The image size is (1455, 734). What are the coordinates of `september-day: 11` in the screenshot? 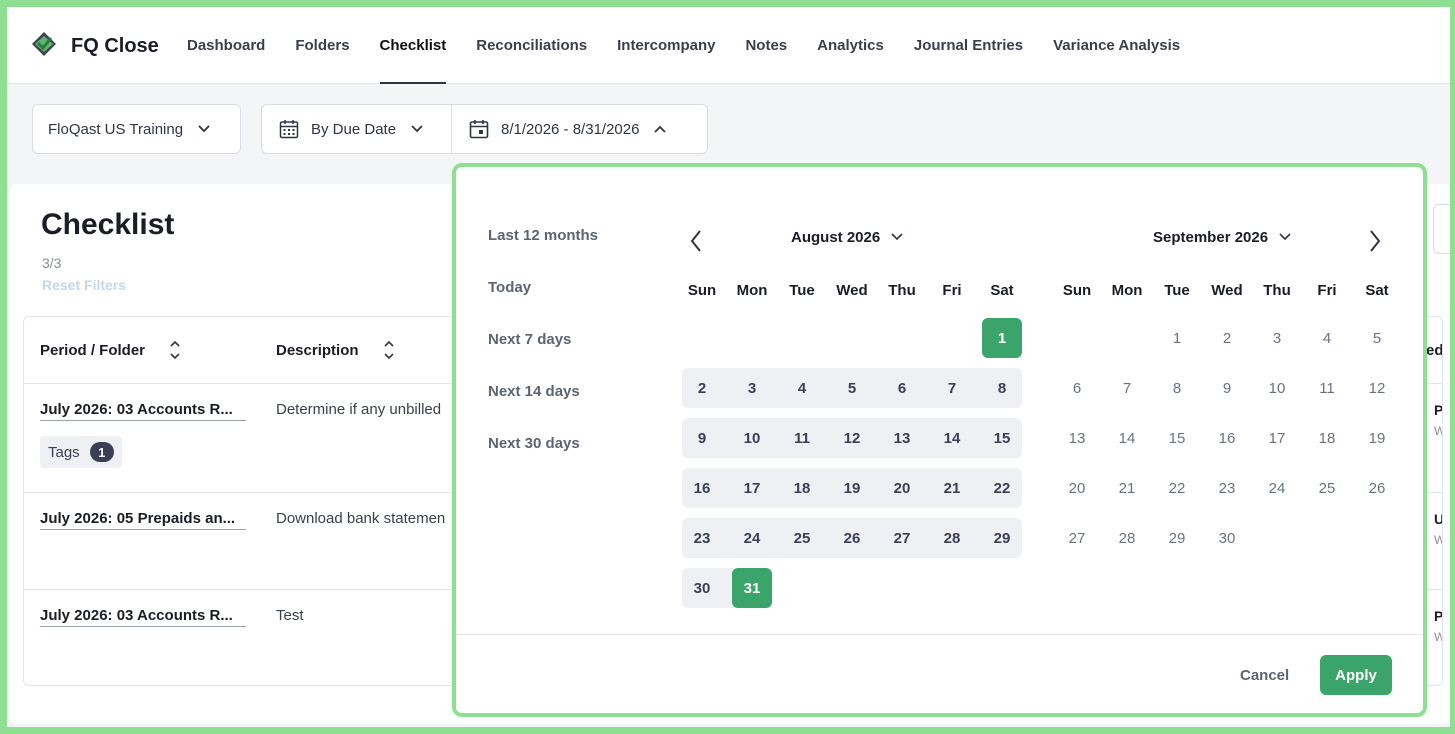 It's located at (1327, 388).